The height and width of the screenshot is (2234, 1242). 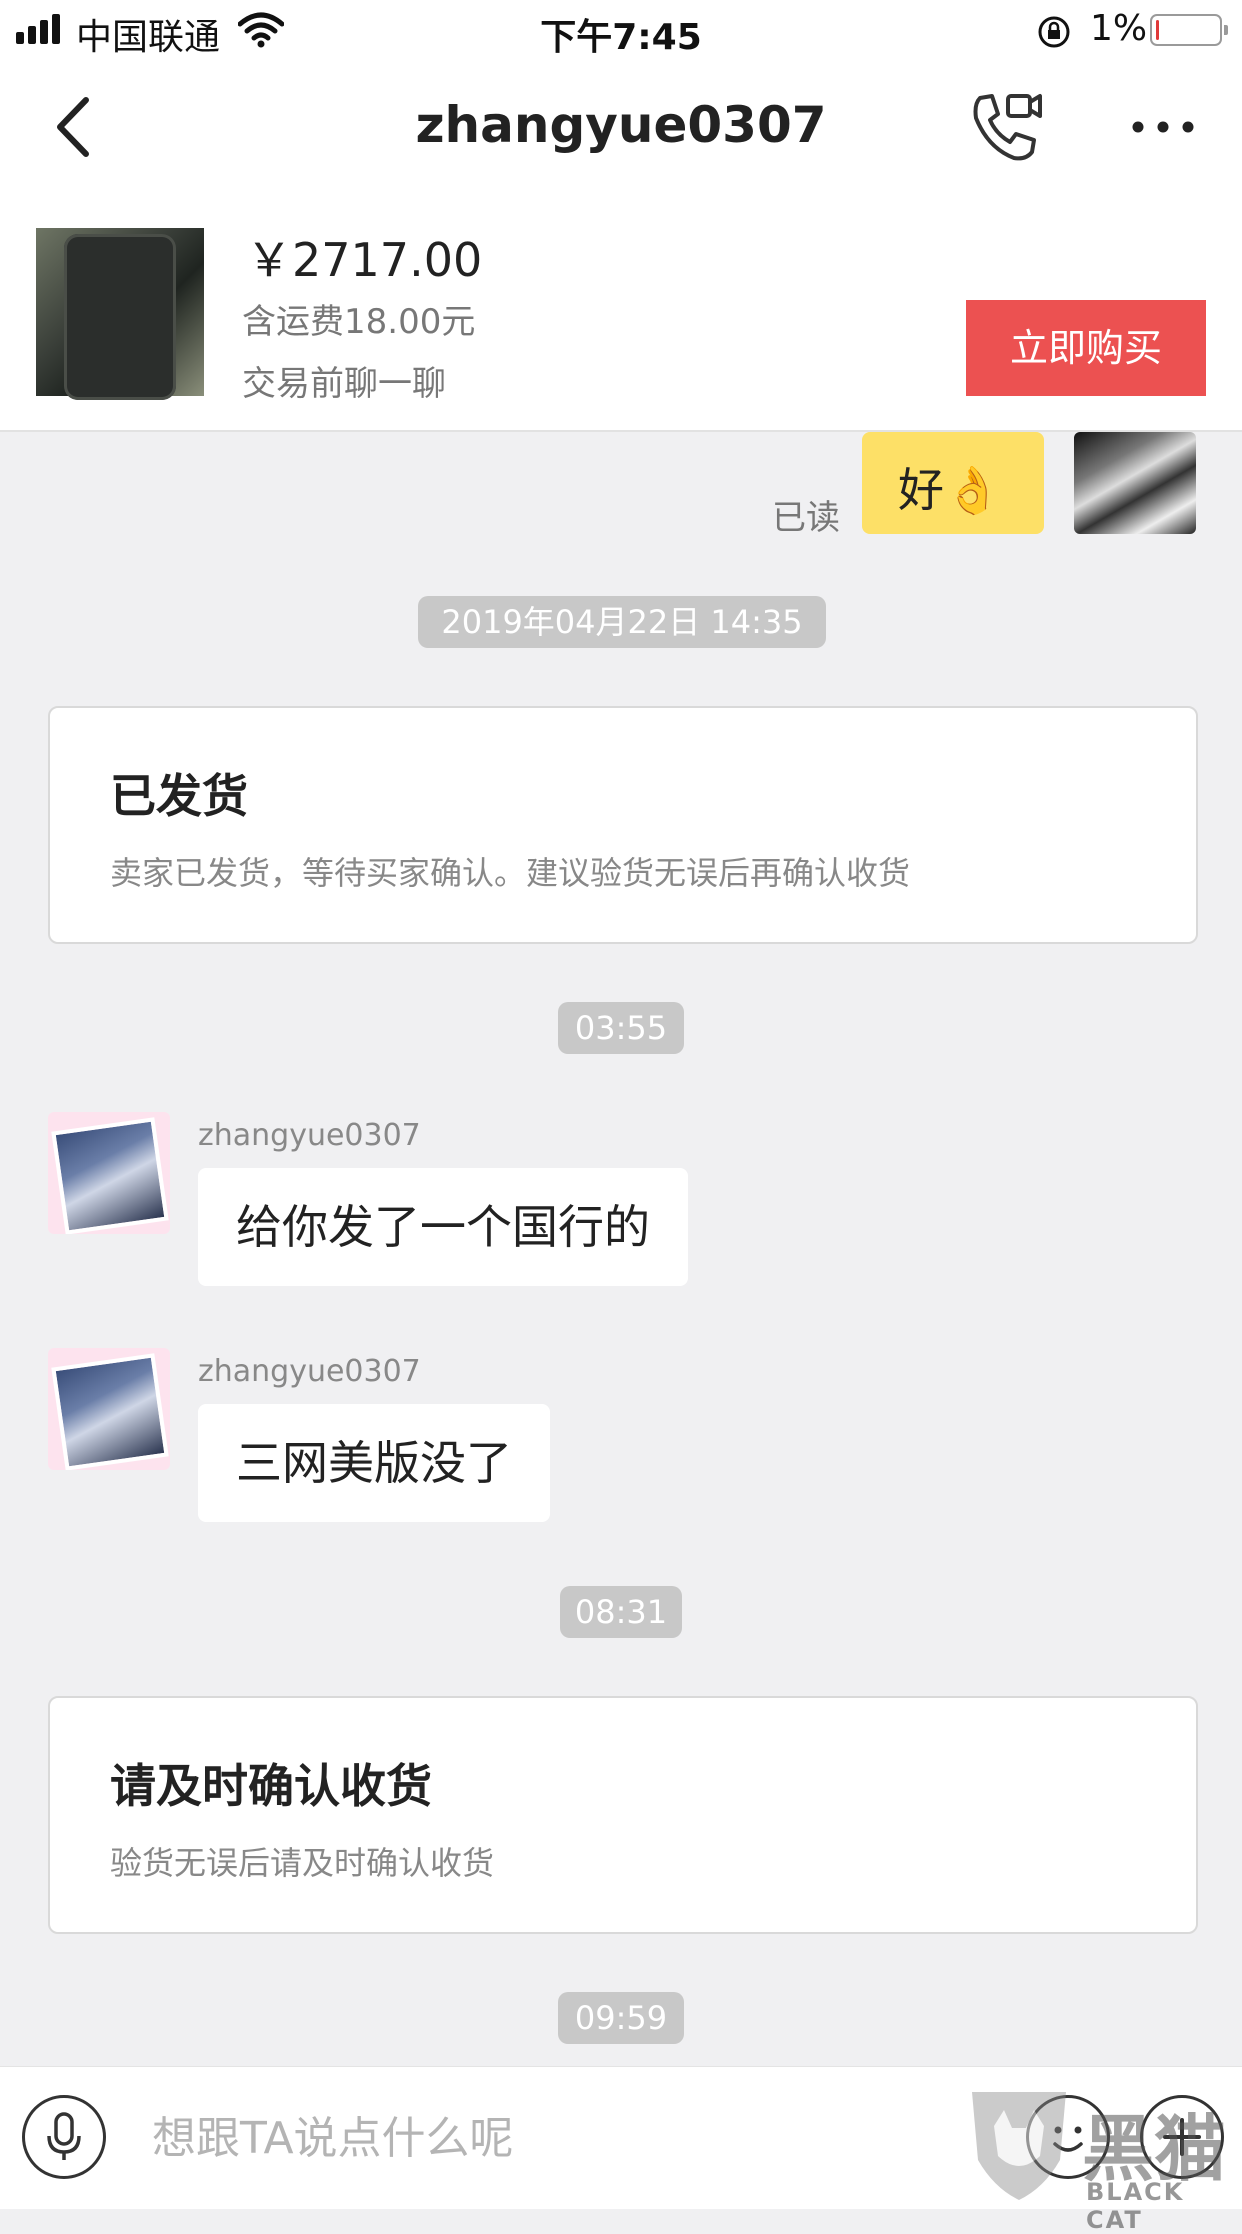 I want to click on more-dots-icon, so click(x=1163, y=127).